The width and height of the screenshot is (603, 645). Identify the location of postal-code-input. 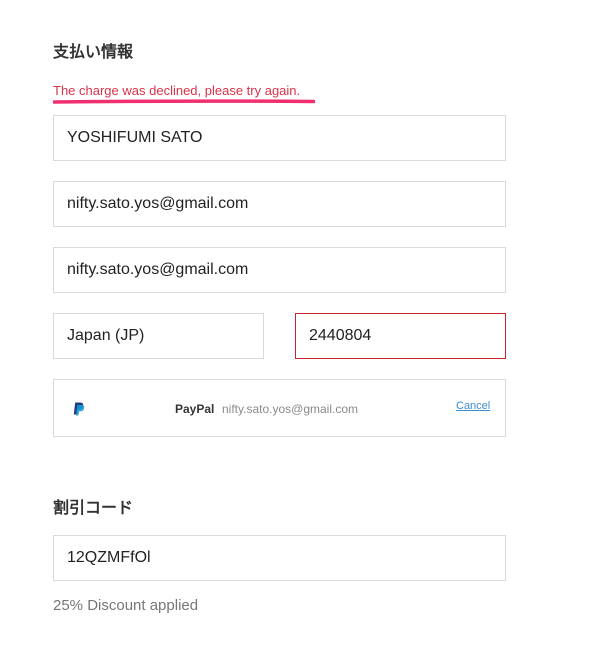
(400, 336).